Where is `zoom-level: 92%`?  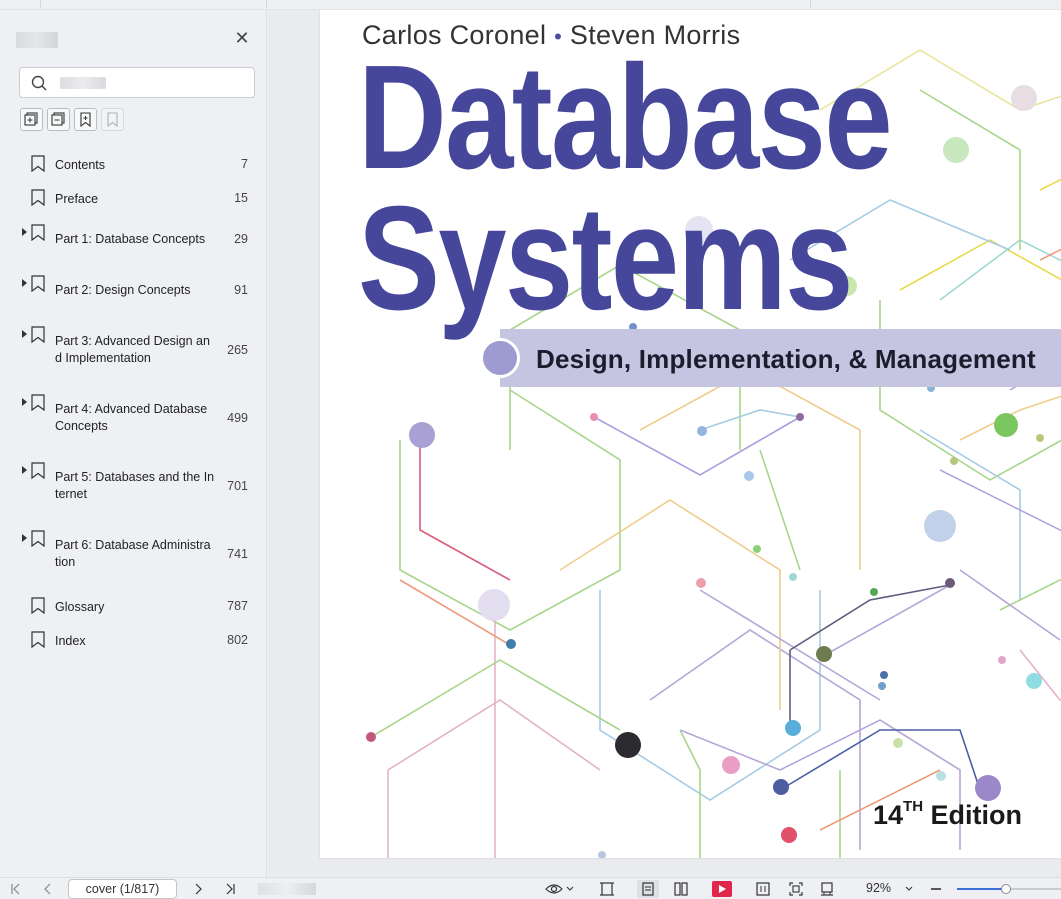 zoom-level: 92% is located at coordinates (878, 888).